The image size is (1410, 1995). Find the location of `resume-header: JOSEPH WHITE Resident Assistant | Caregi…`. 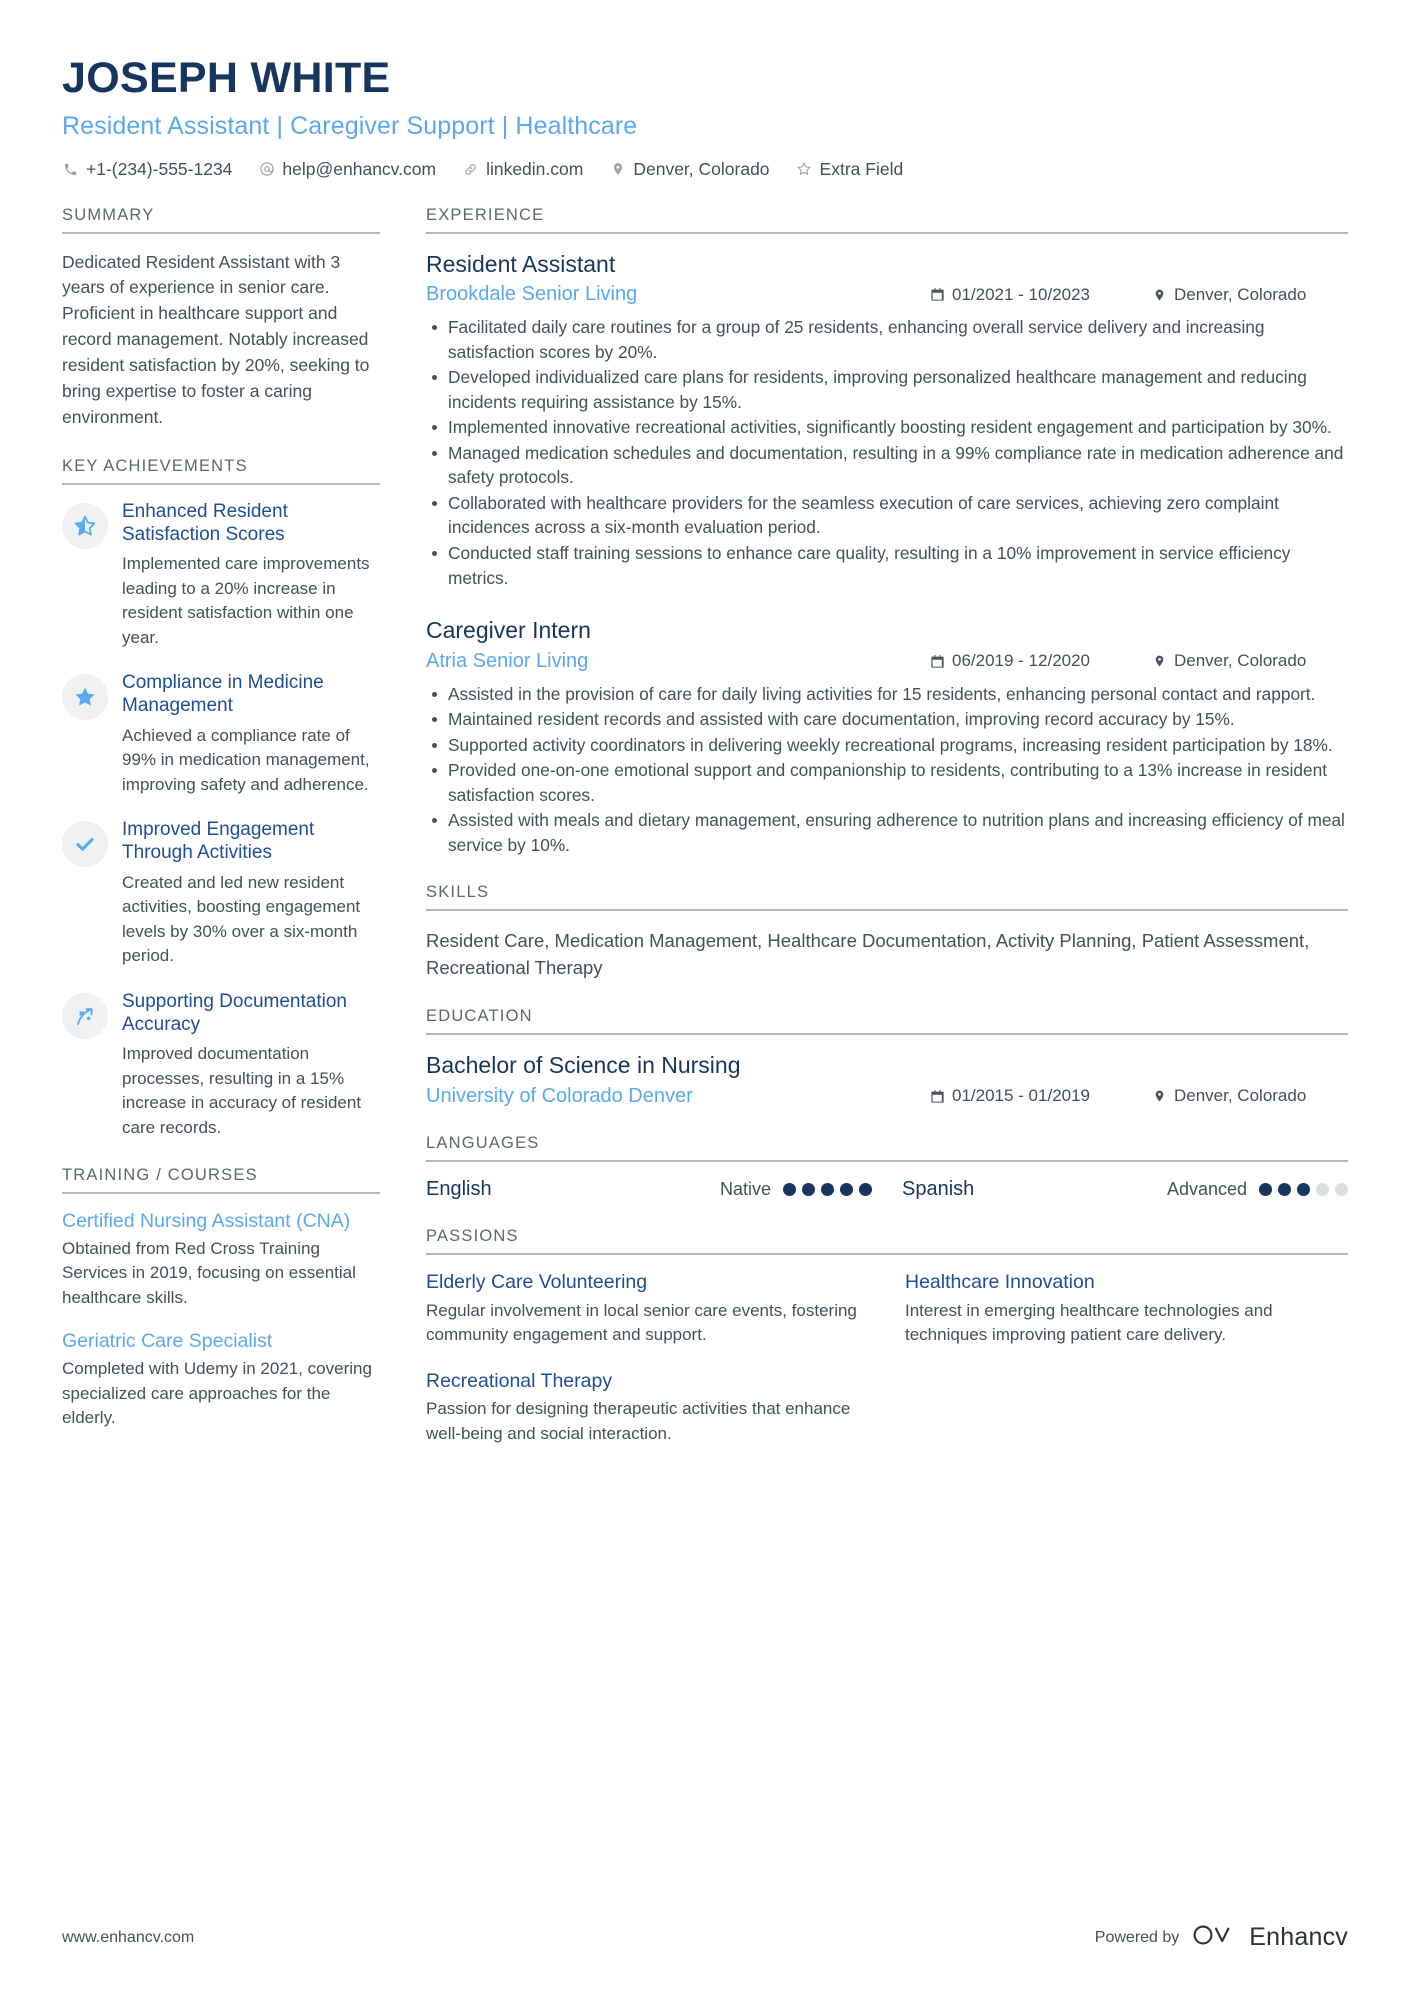

resume-header: JOSEPH WHITE Resident Assistant | Caregi… is located at coordinates (705, 117).